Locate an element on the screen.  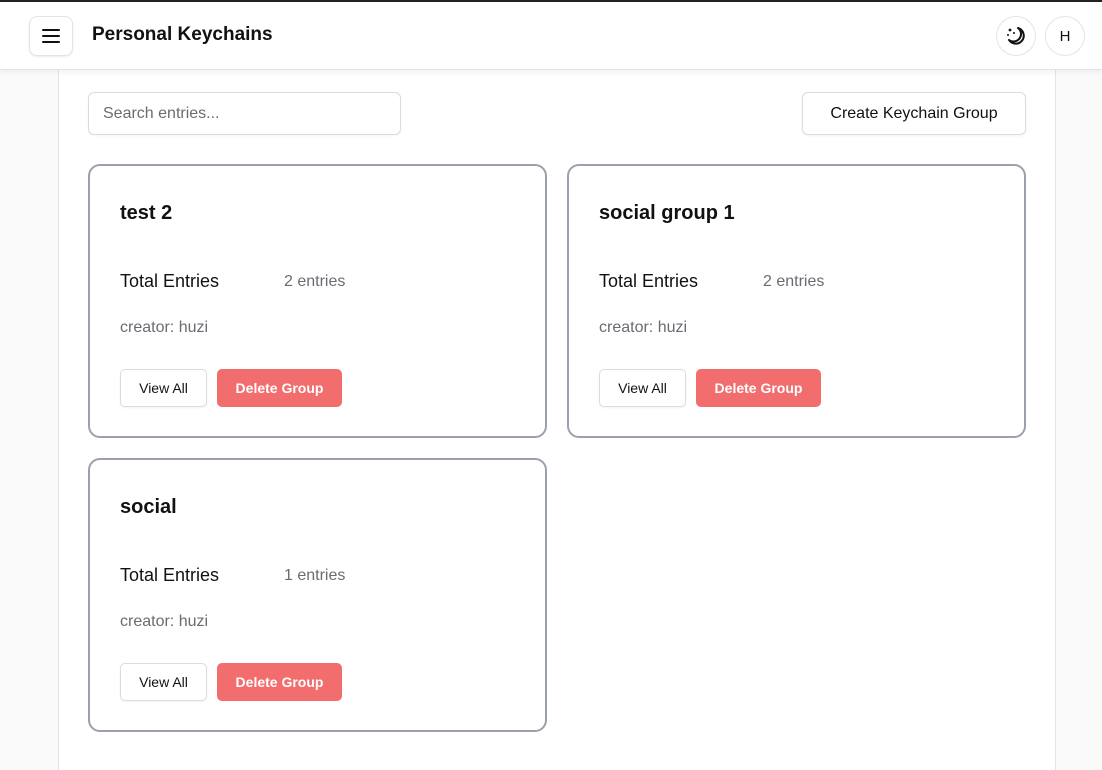
group-name: test 2 is located at coordinates (146, 213).